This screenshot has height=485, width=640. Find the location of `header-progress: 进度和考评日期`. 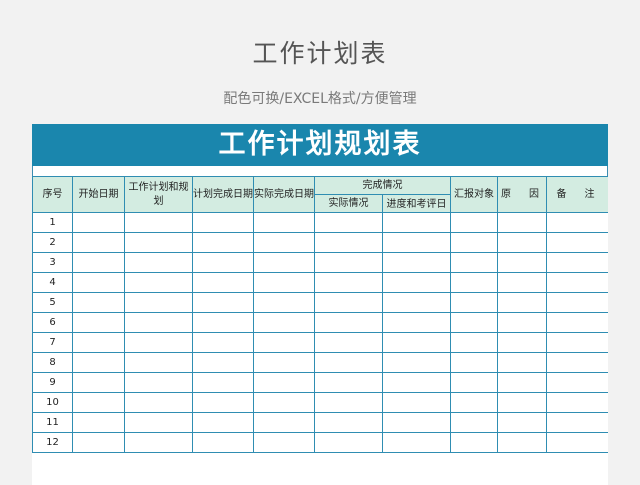

header-progress: 进度和考评日期 is located at coordinates (416, 204).